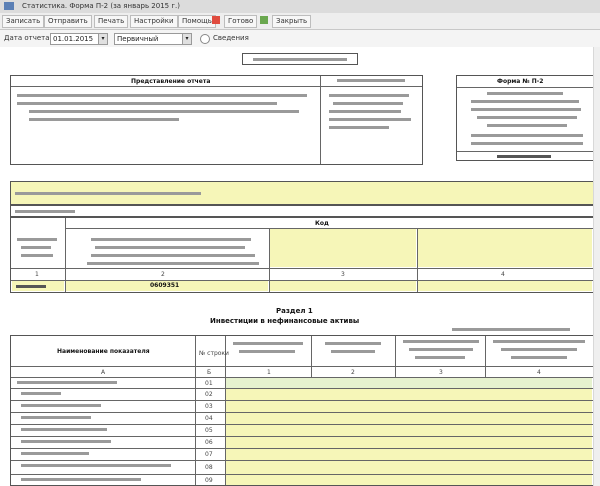 The height and width of the screenshot is (486, 600). What do you see at coordinates (209, 383) in the screenshot?
I see `line-code: 01` at bounding box center [209, 383].